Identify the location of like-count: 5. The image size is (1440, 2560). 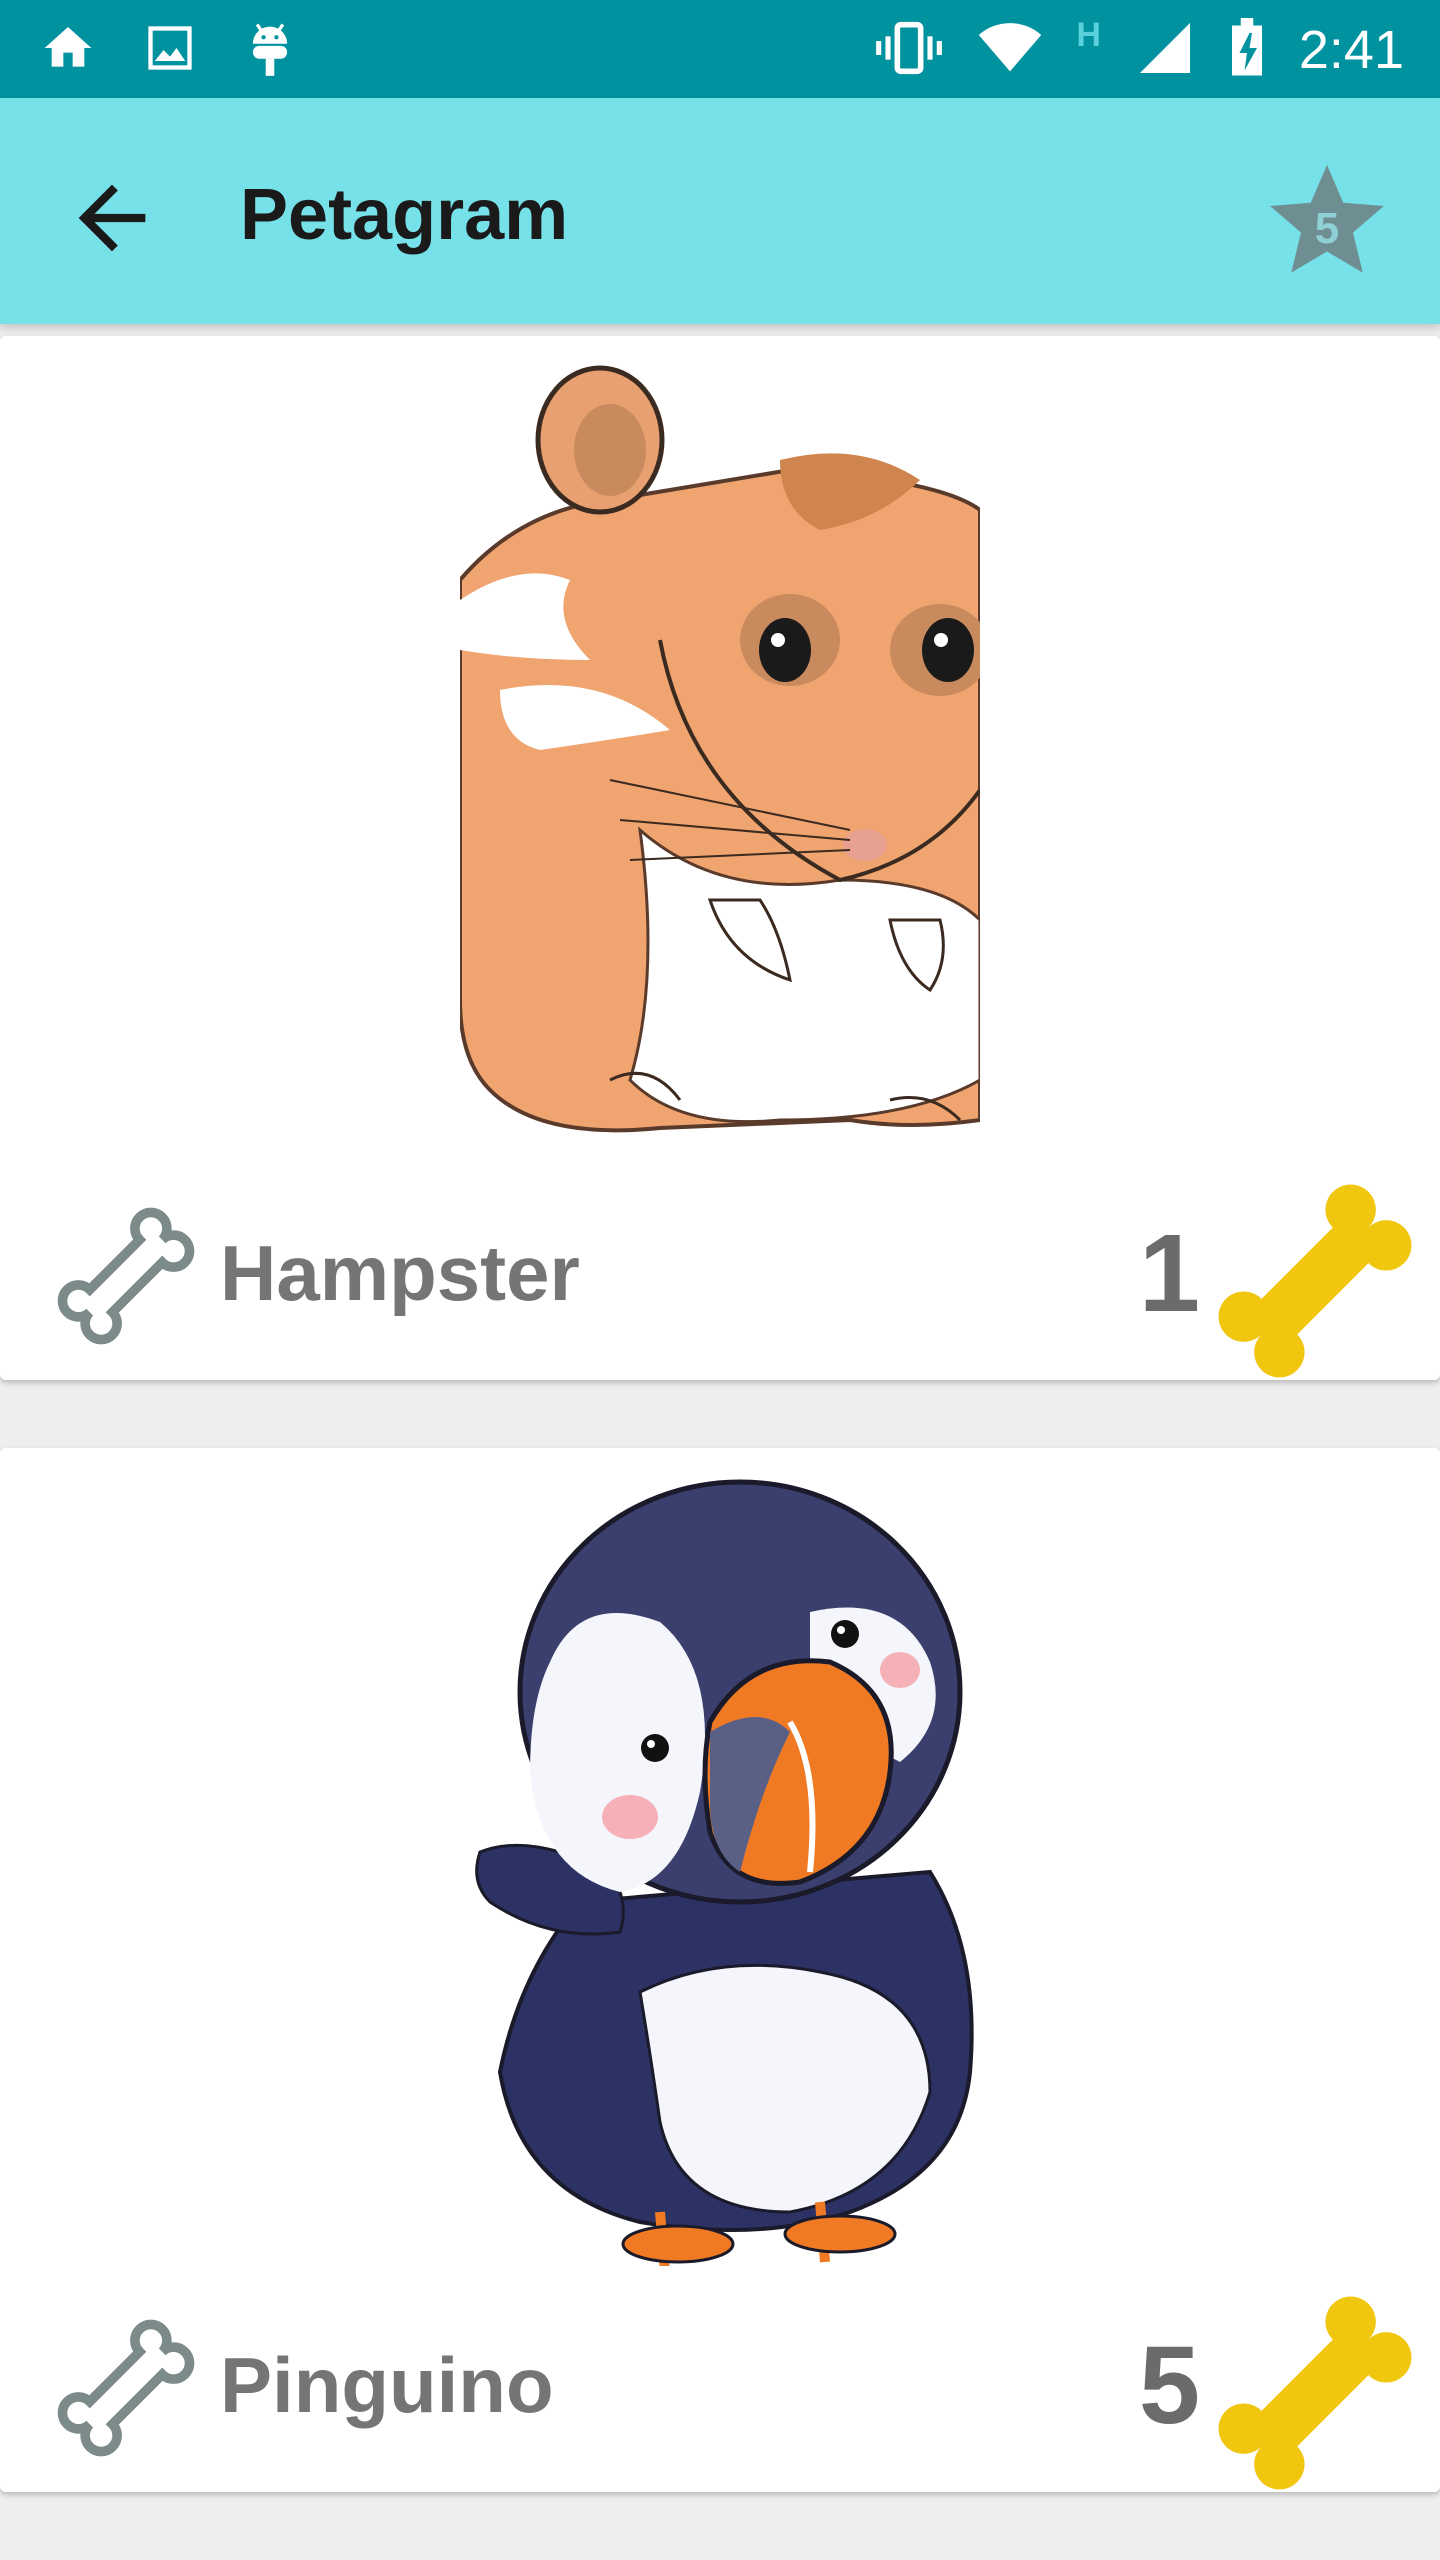
(1169, 2385).